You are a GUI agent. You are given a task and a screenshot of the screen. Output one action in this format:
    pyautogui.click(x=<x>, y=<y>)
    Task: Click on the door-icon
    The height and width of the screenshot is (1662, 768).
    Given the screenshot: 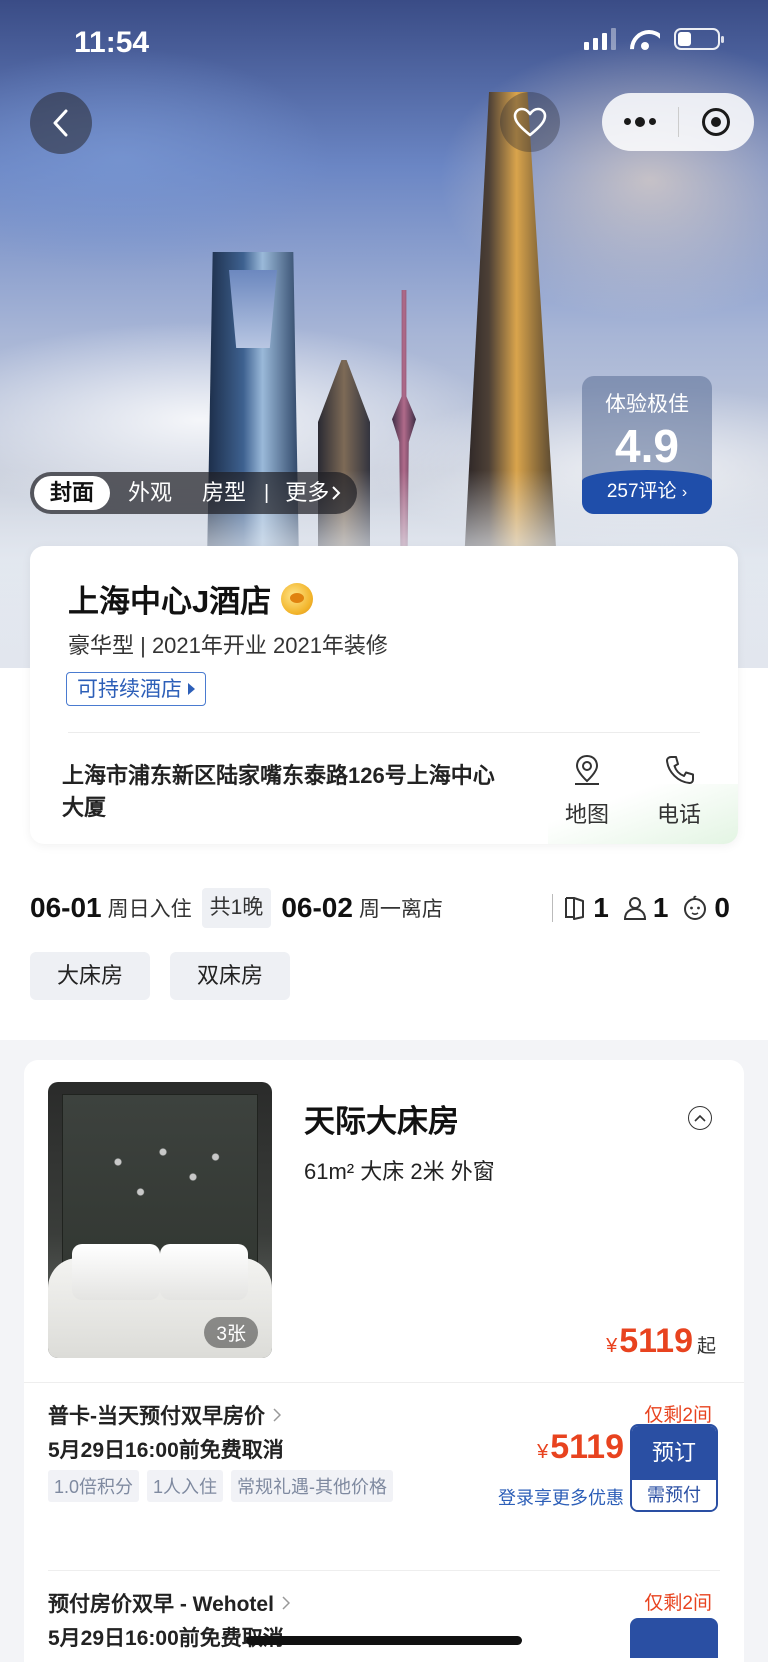 What is the action you would take?
    pyautogui.click(x=575, y=908)
    